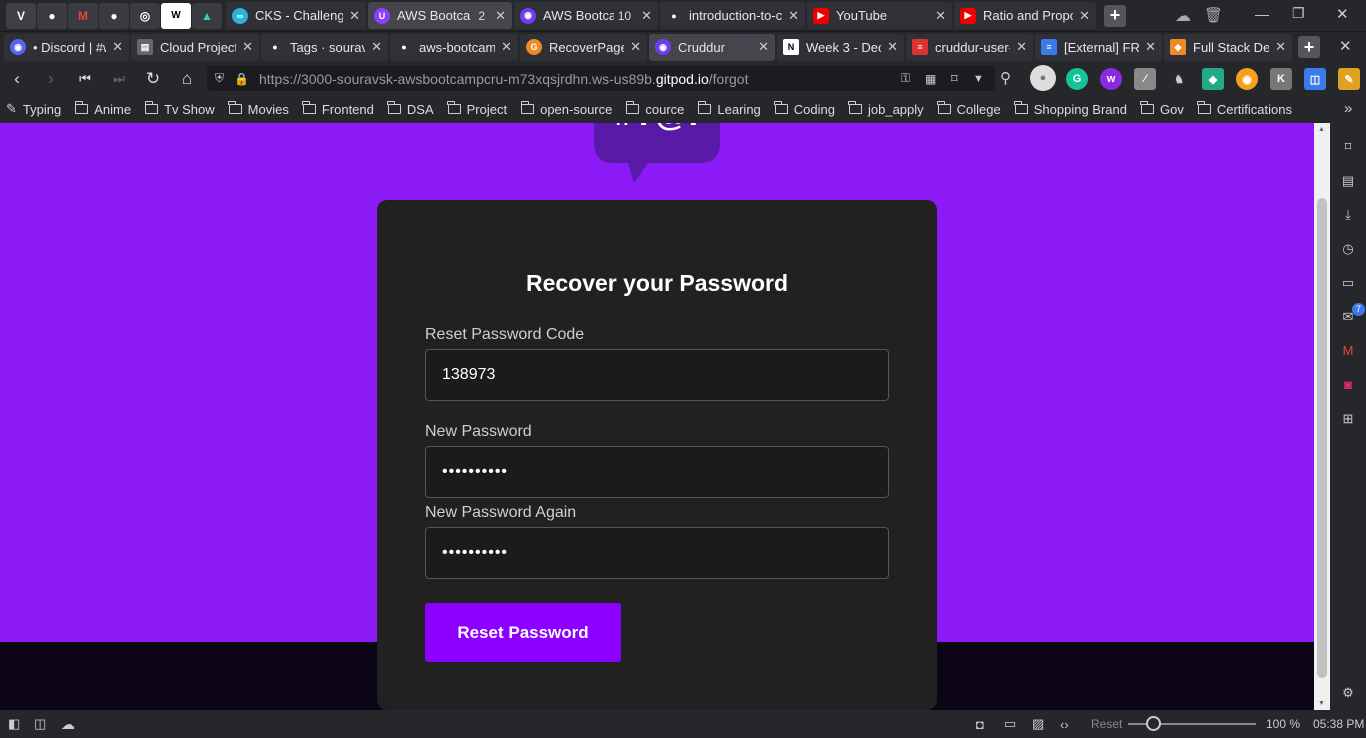 The width and height of the screenshot is (1366, 738). What do you see at coordinates (657, 553) in the screenshot?
I see `new-password-again-input` at bounding box center [657, 553].